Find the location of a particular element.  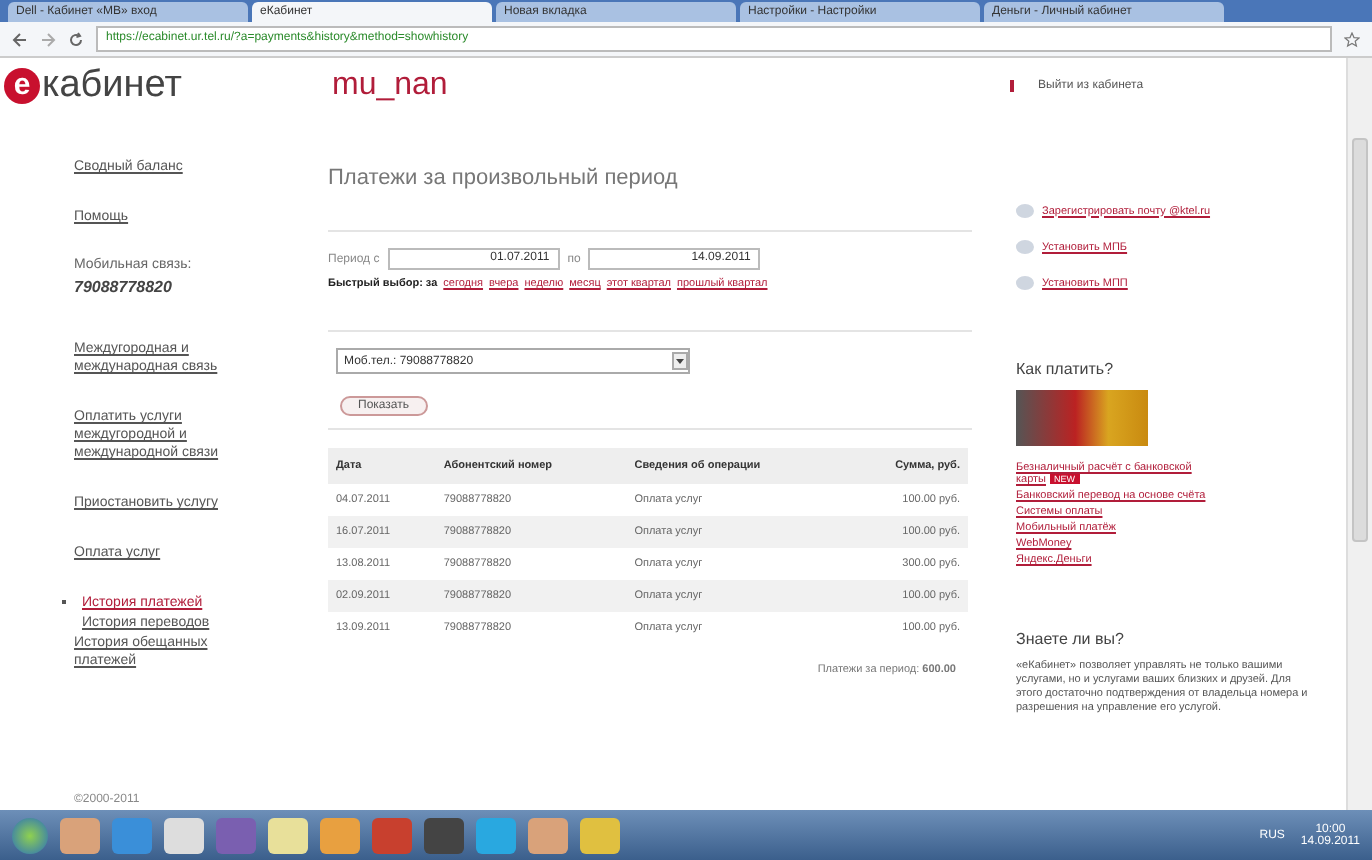

dropdown-caret-icon is located at coordinates (680, 361).